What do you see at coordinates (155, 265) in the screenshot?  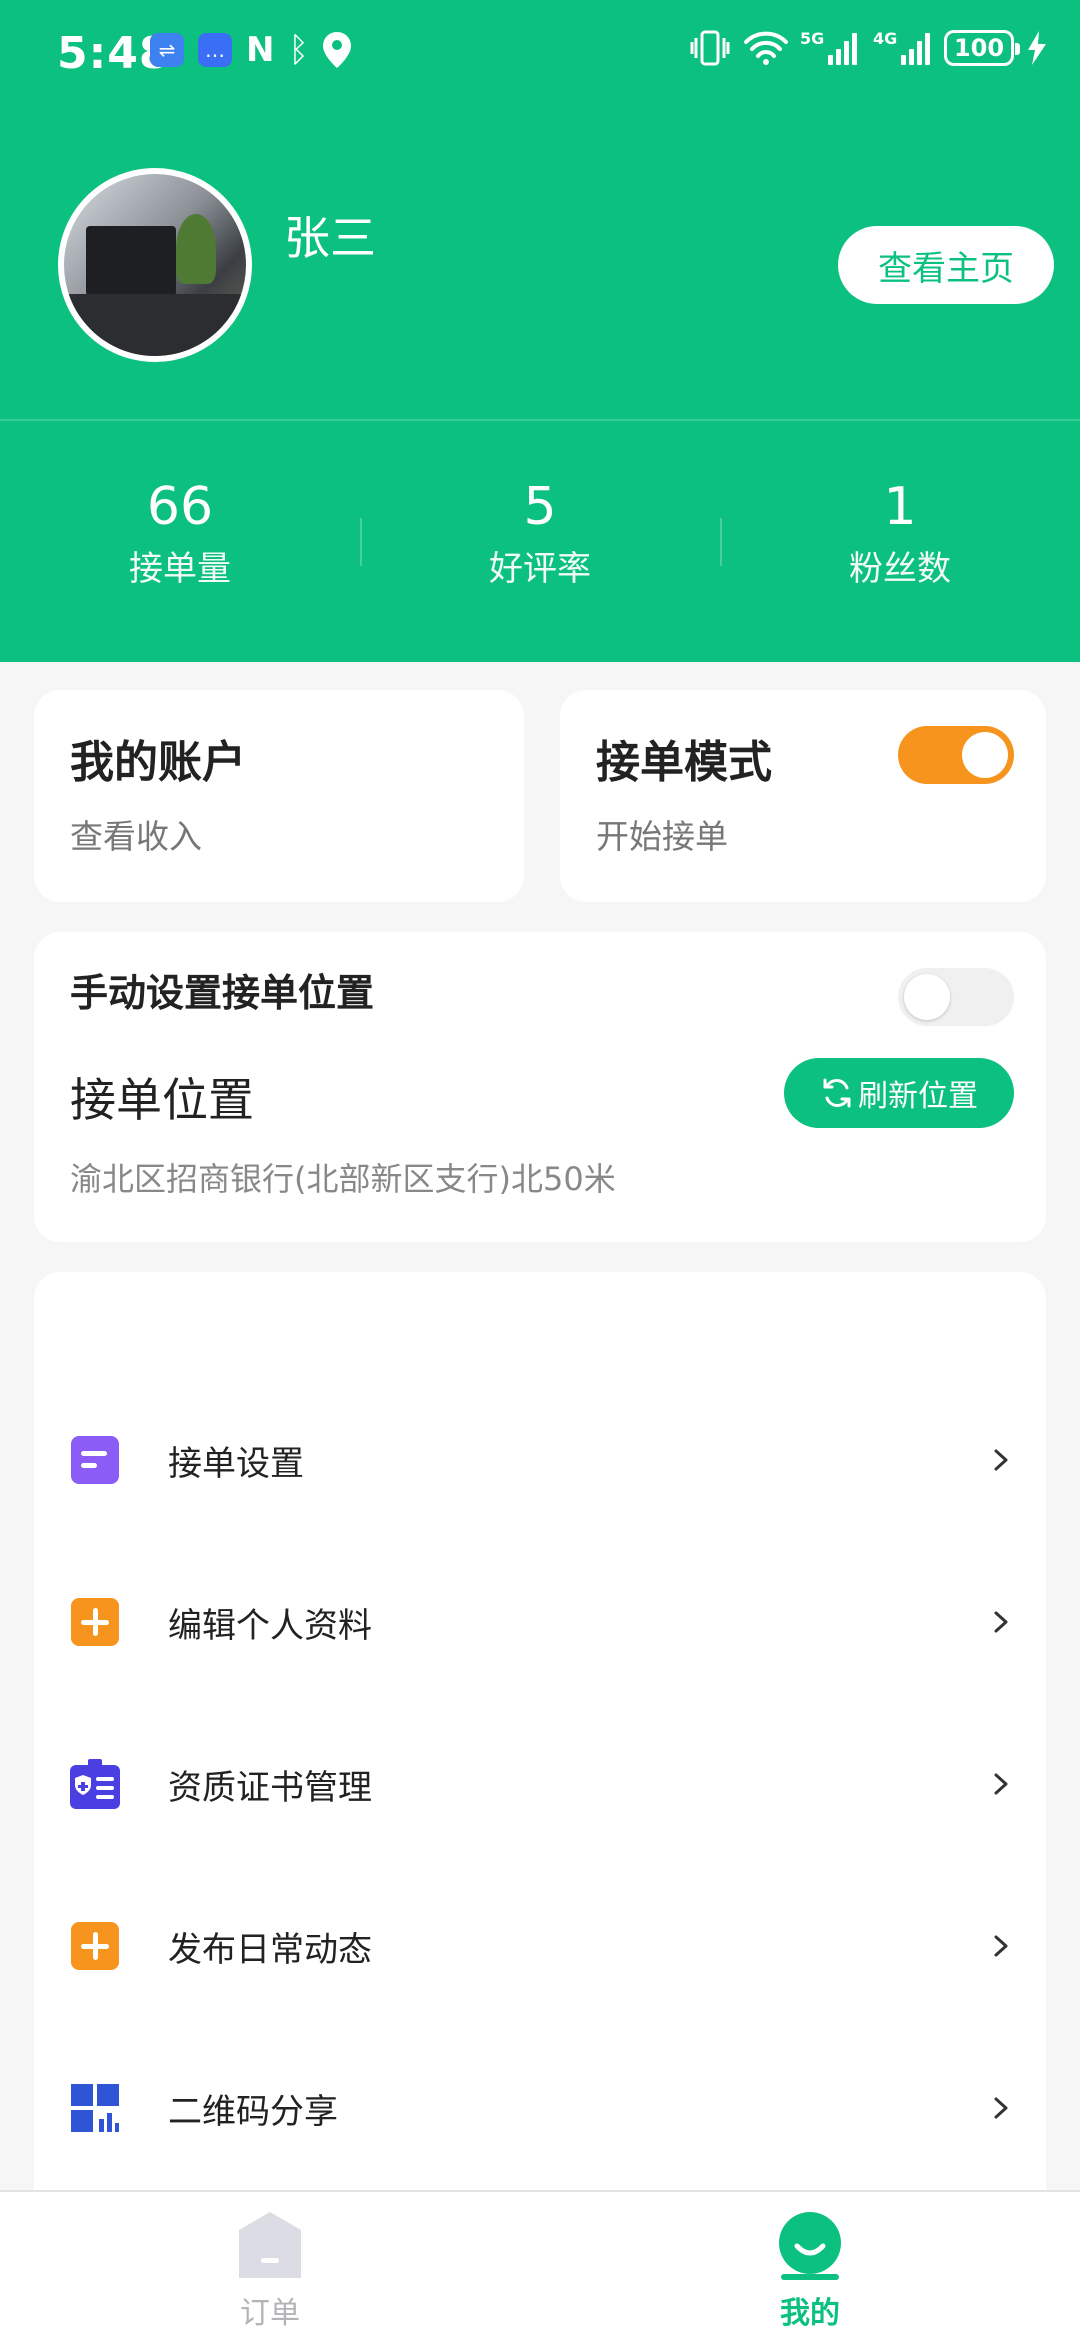 I see `avatar` at bounding box center [155, 265].